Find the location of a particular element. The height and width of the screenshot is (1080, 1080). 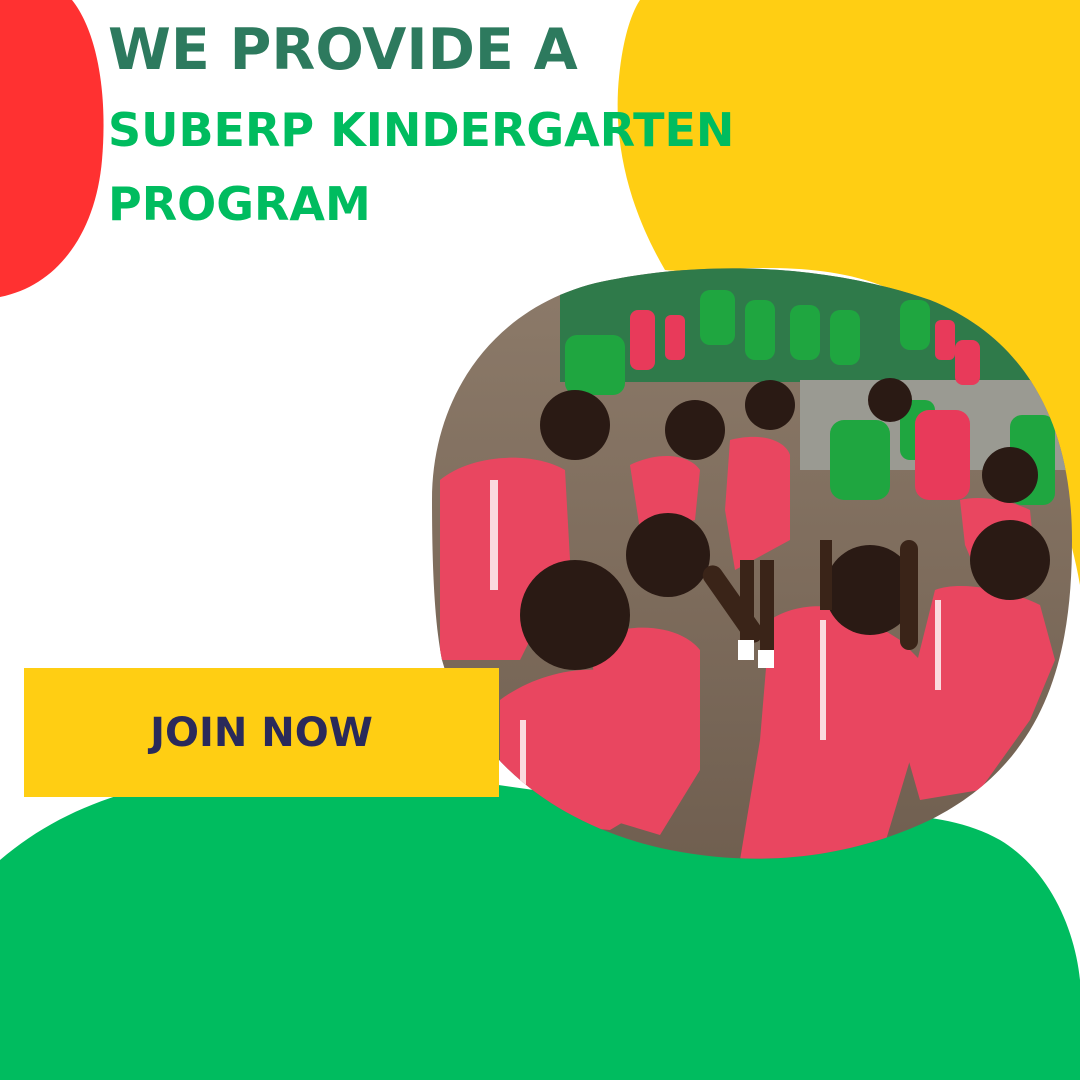

headline: WE PROVIDE A SUBERP KINDERGARTEN PROGRAM is located at coordinates (421, 124).